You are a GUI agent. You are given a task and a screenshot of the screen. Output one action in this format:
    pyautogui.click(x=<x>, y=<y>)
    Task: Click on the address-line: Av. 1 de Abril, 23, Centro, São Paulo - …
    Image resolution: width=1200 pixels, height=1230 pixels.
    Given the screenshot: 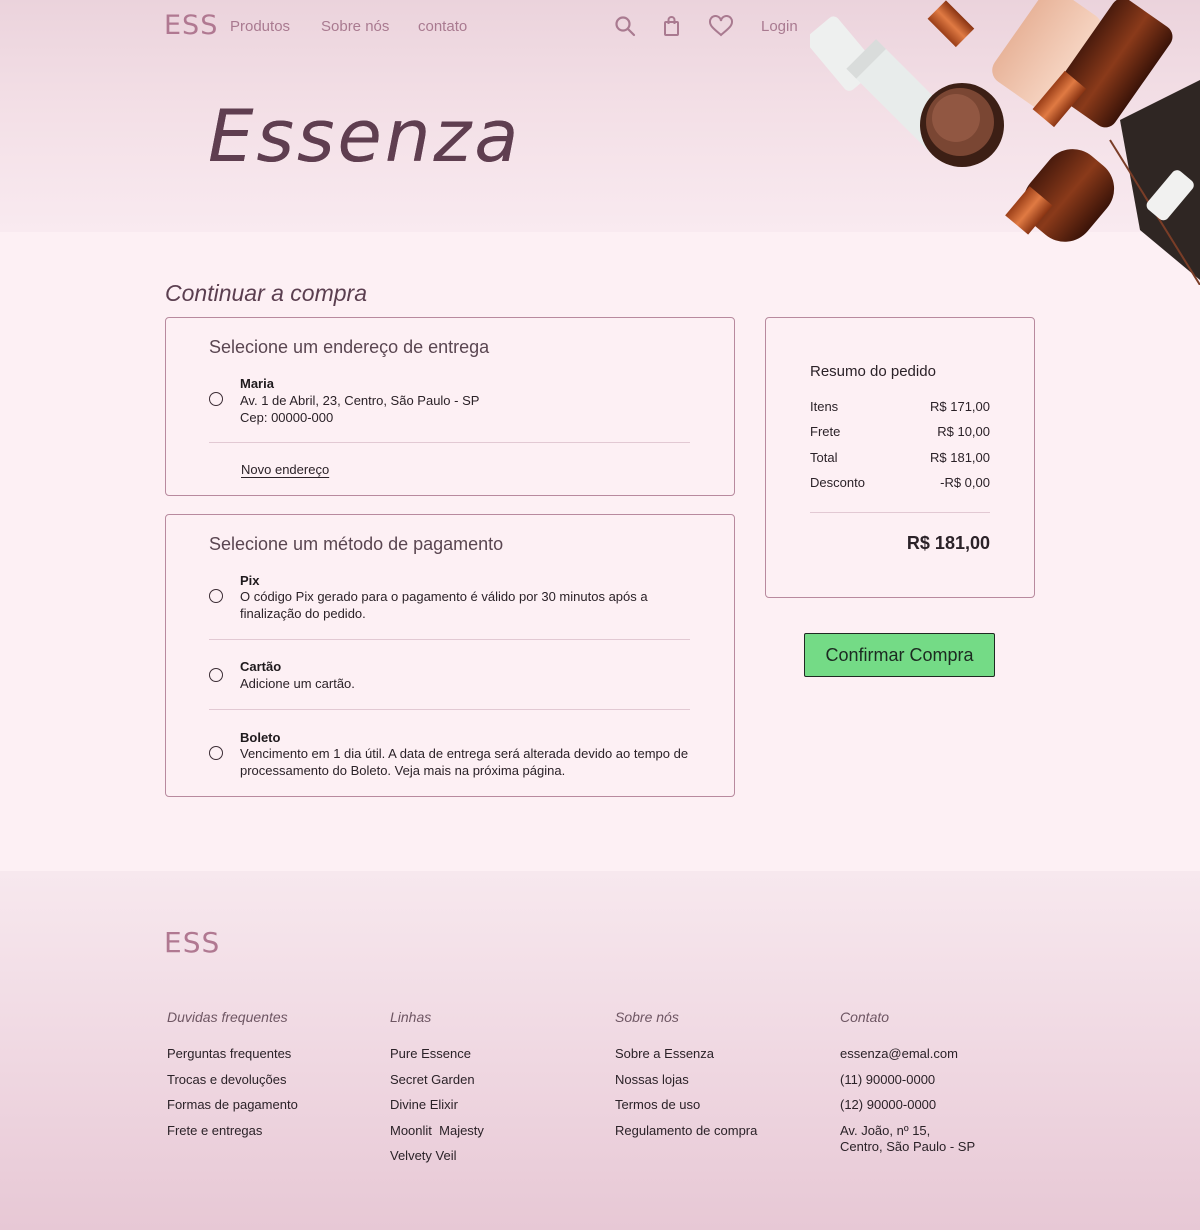 What is the action you would take?
    pyautogui.click(x=360, y=400)
    